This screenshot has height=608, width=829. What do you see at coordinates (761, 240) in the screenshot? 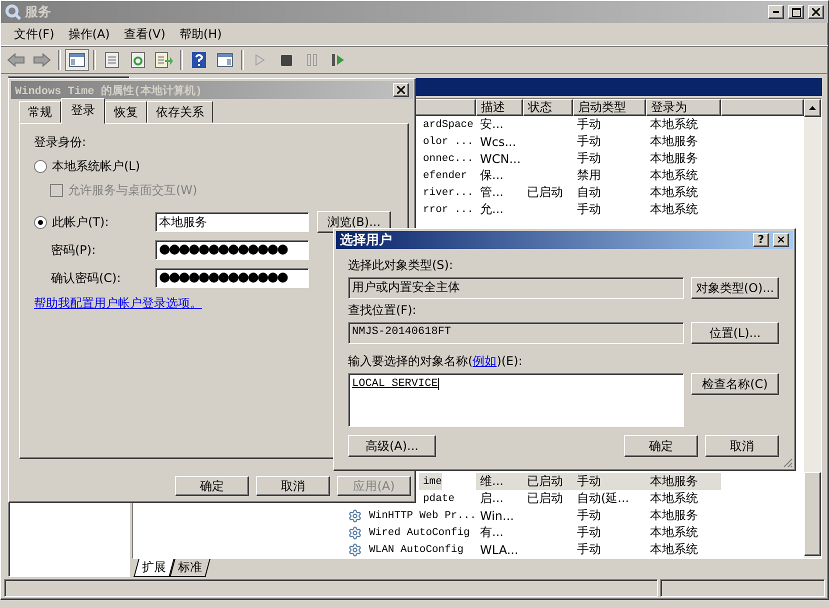
I see `help-button: ?` at bounding box center [761, 240].